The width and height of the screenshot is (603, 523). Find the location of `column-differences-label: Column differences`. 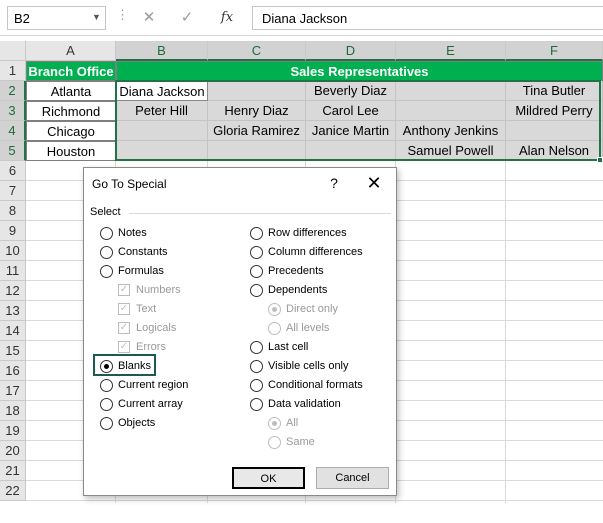

column-differences-label: Column differences is located at coordinates (315, 252).